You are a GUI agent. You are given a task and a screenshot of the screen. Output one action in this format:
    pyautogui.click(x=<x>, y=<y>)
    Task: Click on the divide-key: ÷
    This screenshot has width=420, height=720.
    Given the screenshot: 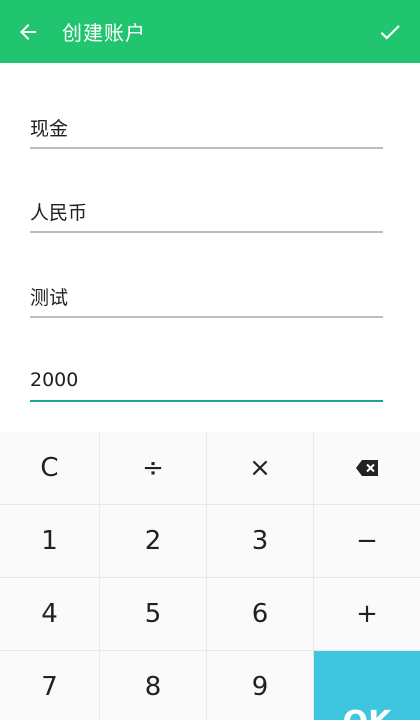 What is the action you would take?
    pyautogui.click(x=153, y=468)
    